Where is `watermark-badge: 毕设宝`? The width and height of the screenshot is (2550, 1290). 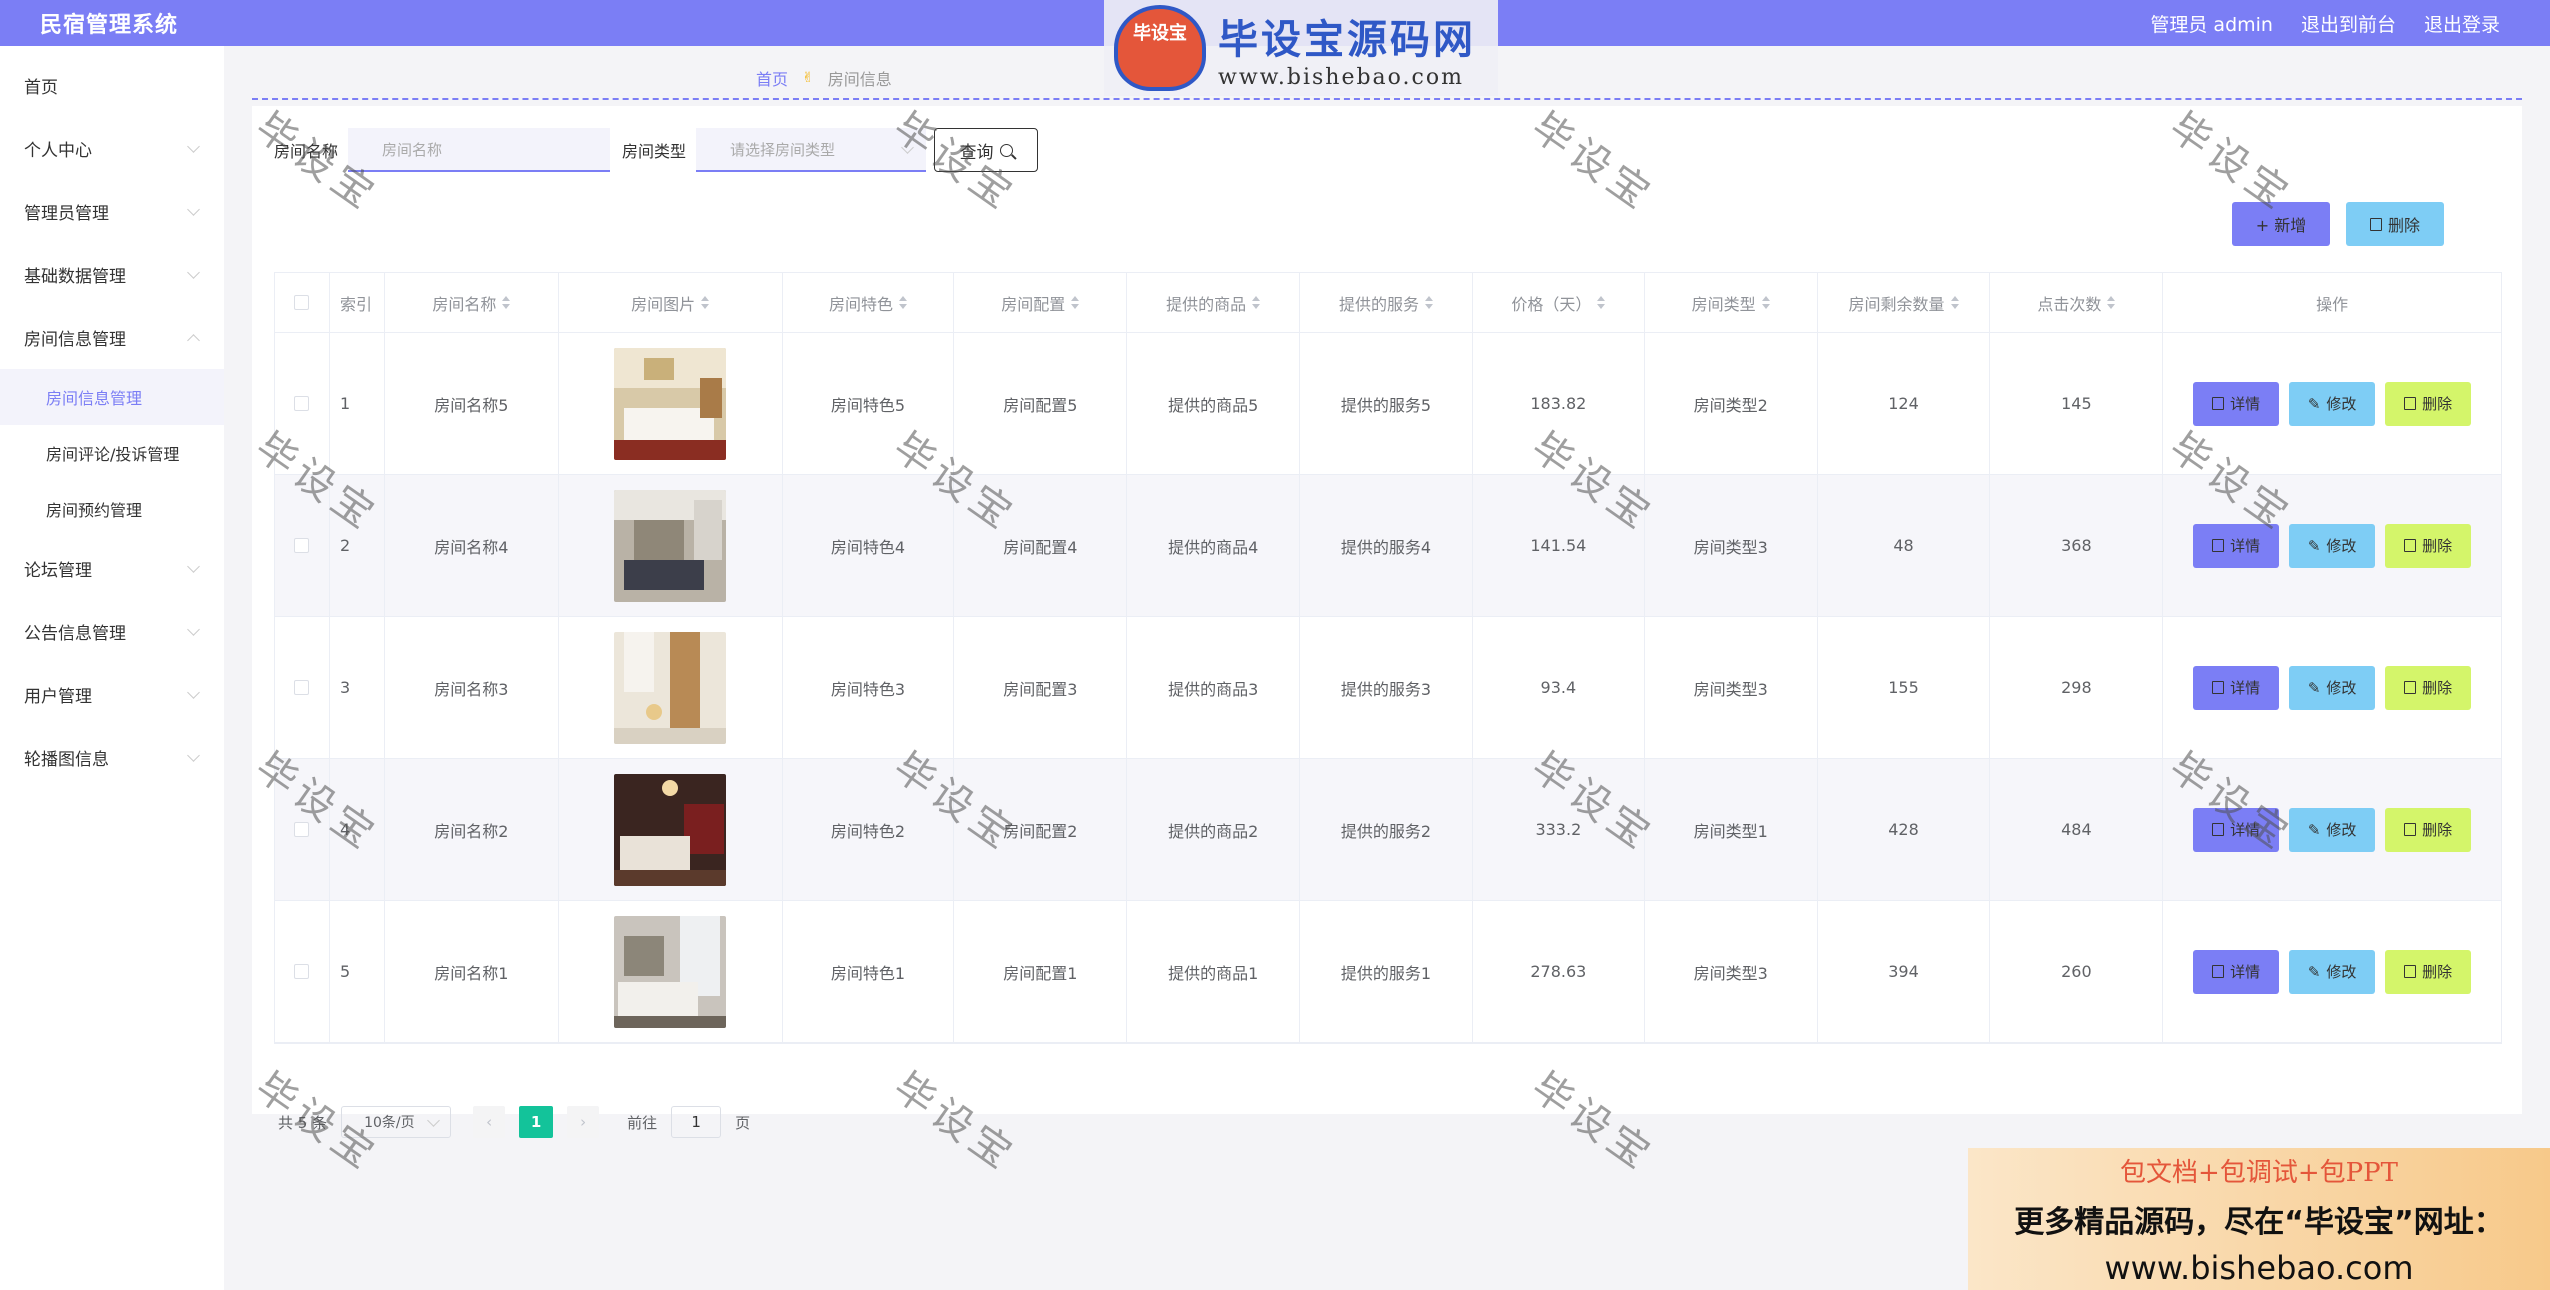 watermark-badge: 毕设宝 is located at coordinates (1160, 48).